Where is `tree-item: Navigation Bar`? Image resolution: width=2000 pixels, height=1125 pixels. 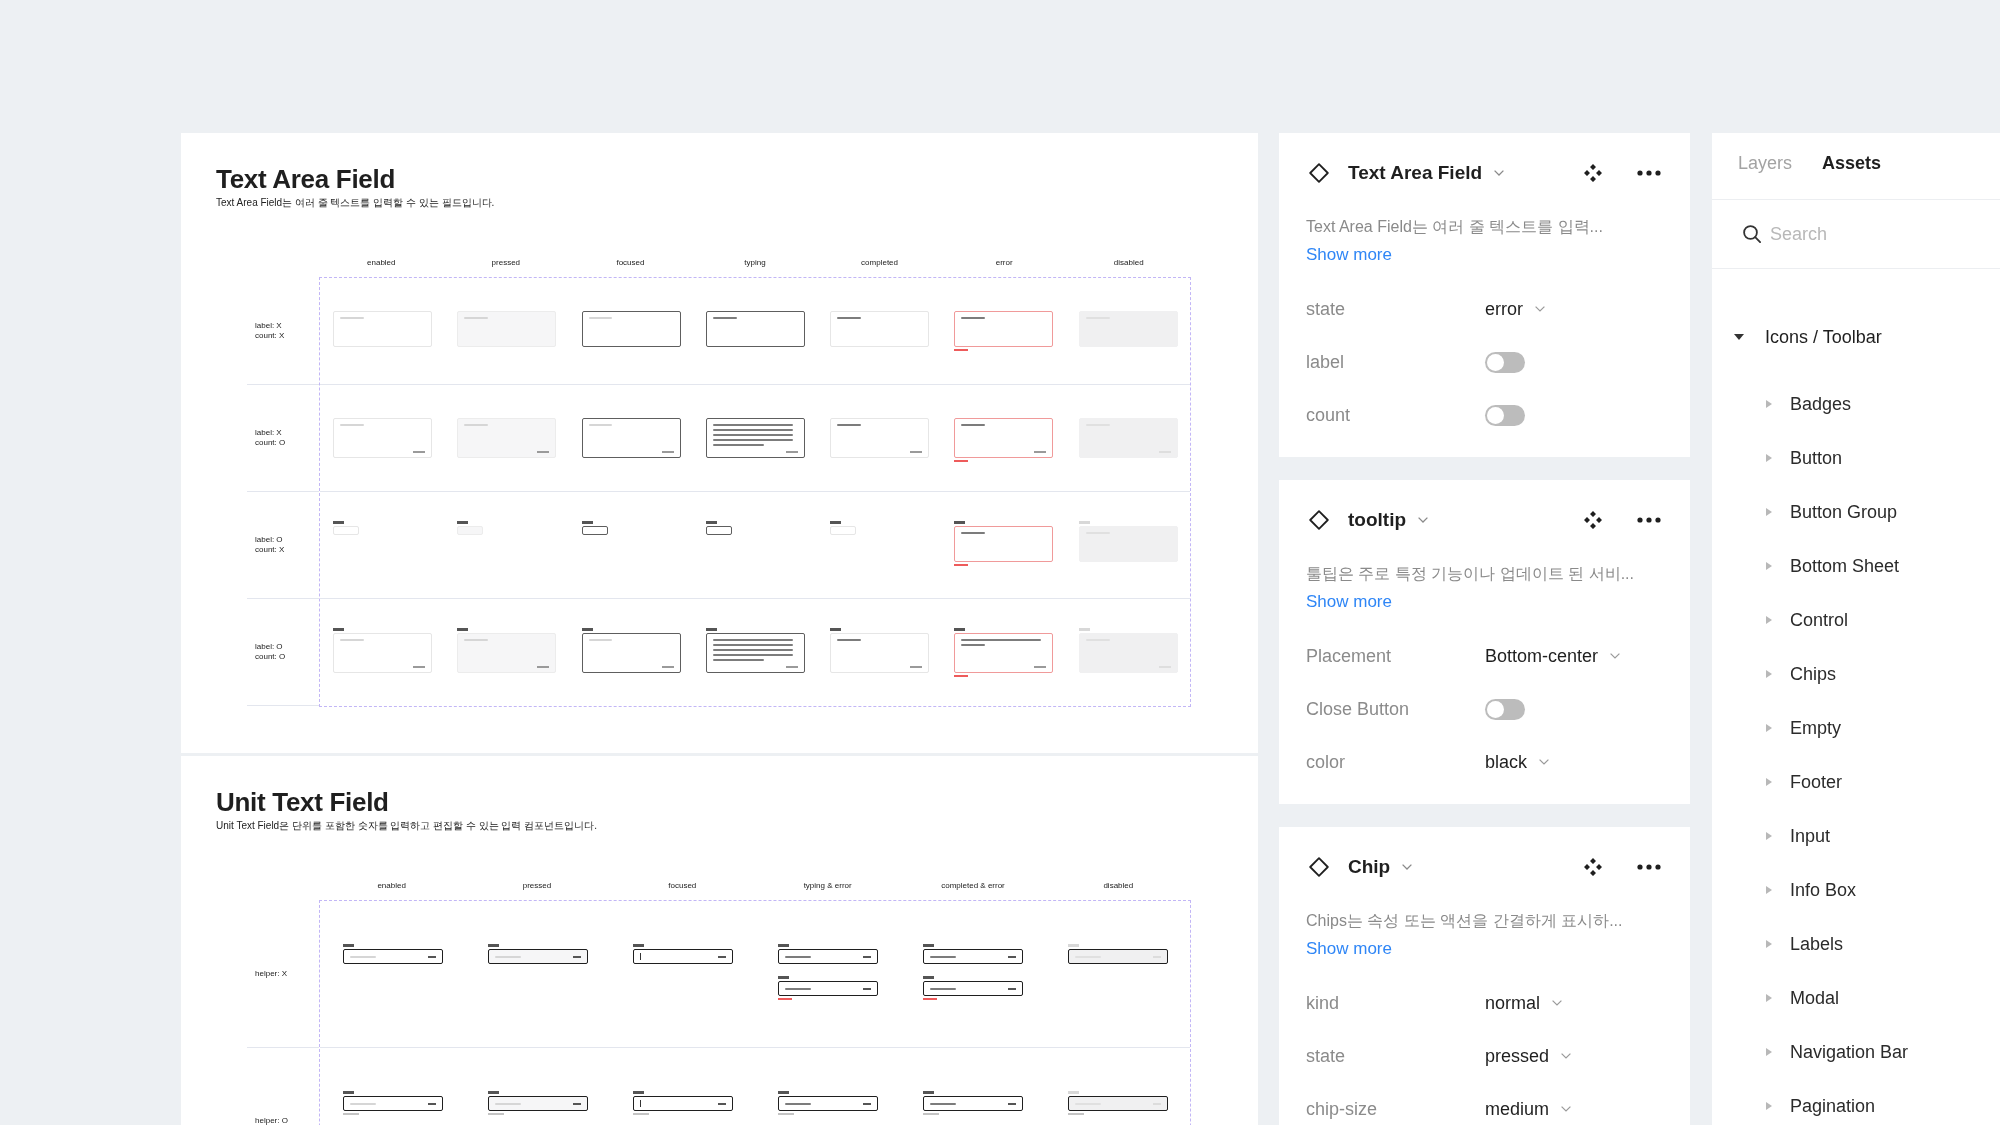 tree-item: Navigation Bar is located at coordinates (1810, 1052).